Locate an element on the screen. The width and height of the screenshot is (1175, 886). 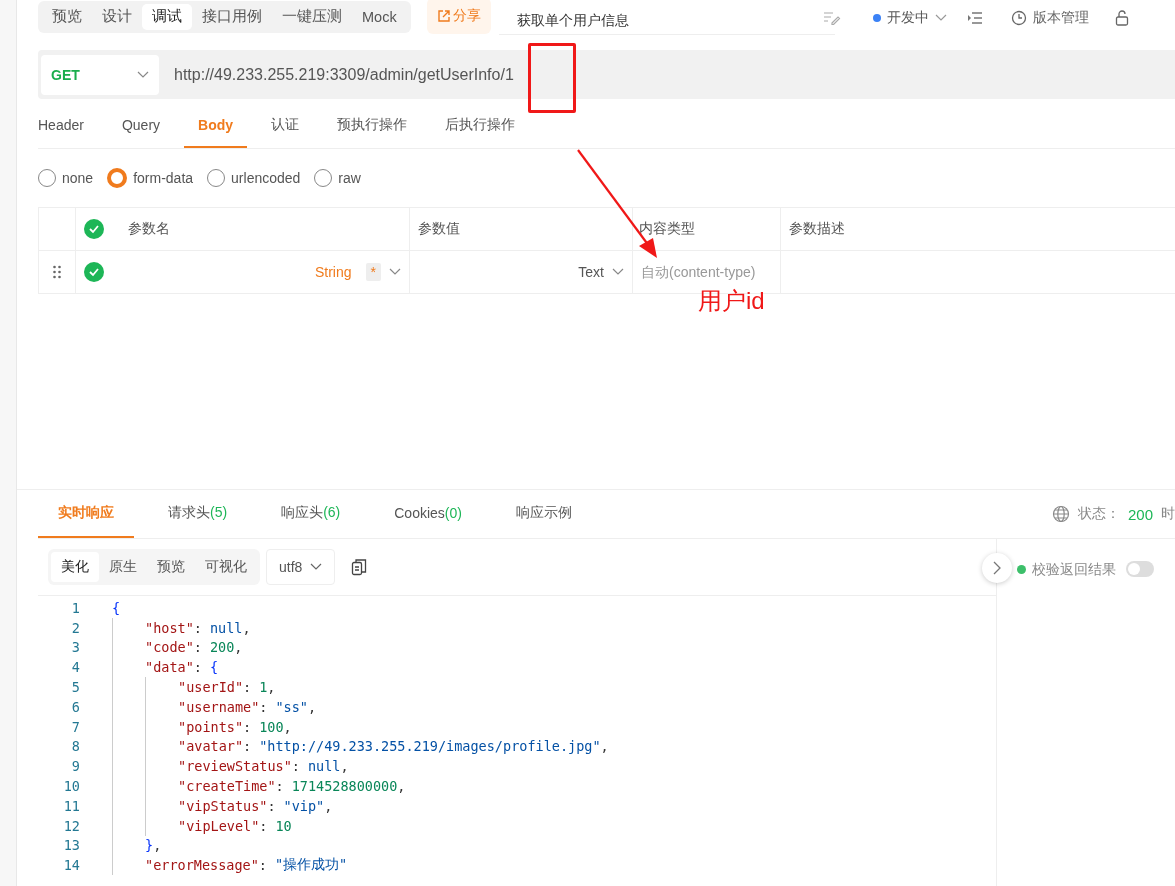
validate-toggle is located at coordinates (1140, 569).